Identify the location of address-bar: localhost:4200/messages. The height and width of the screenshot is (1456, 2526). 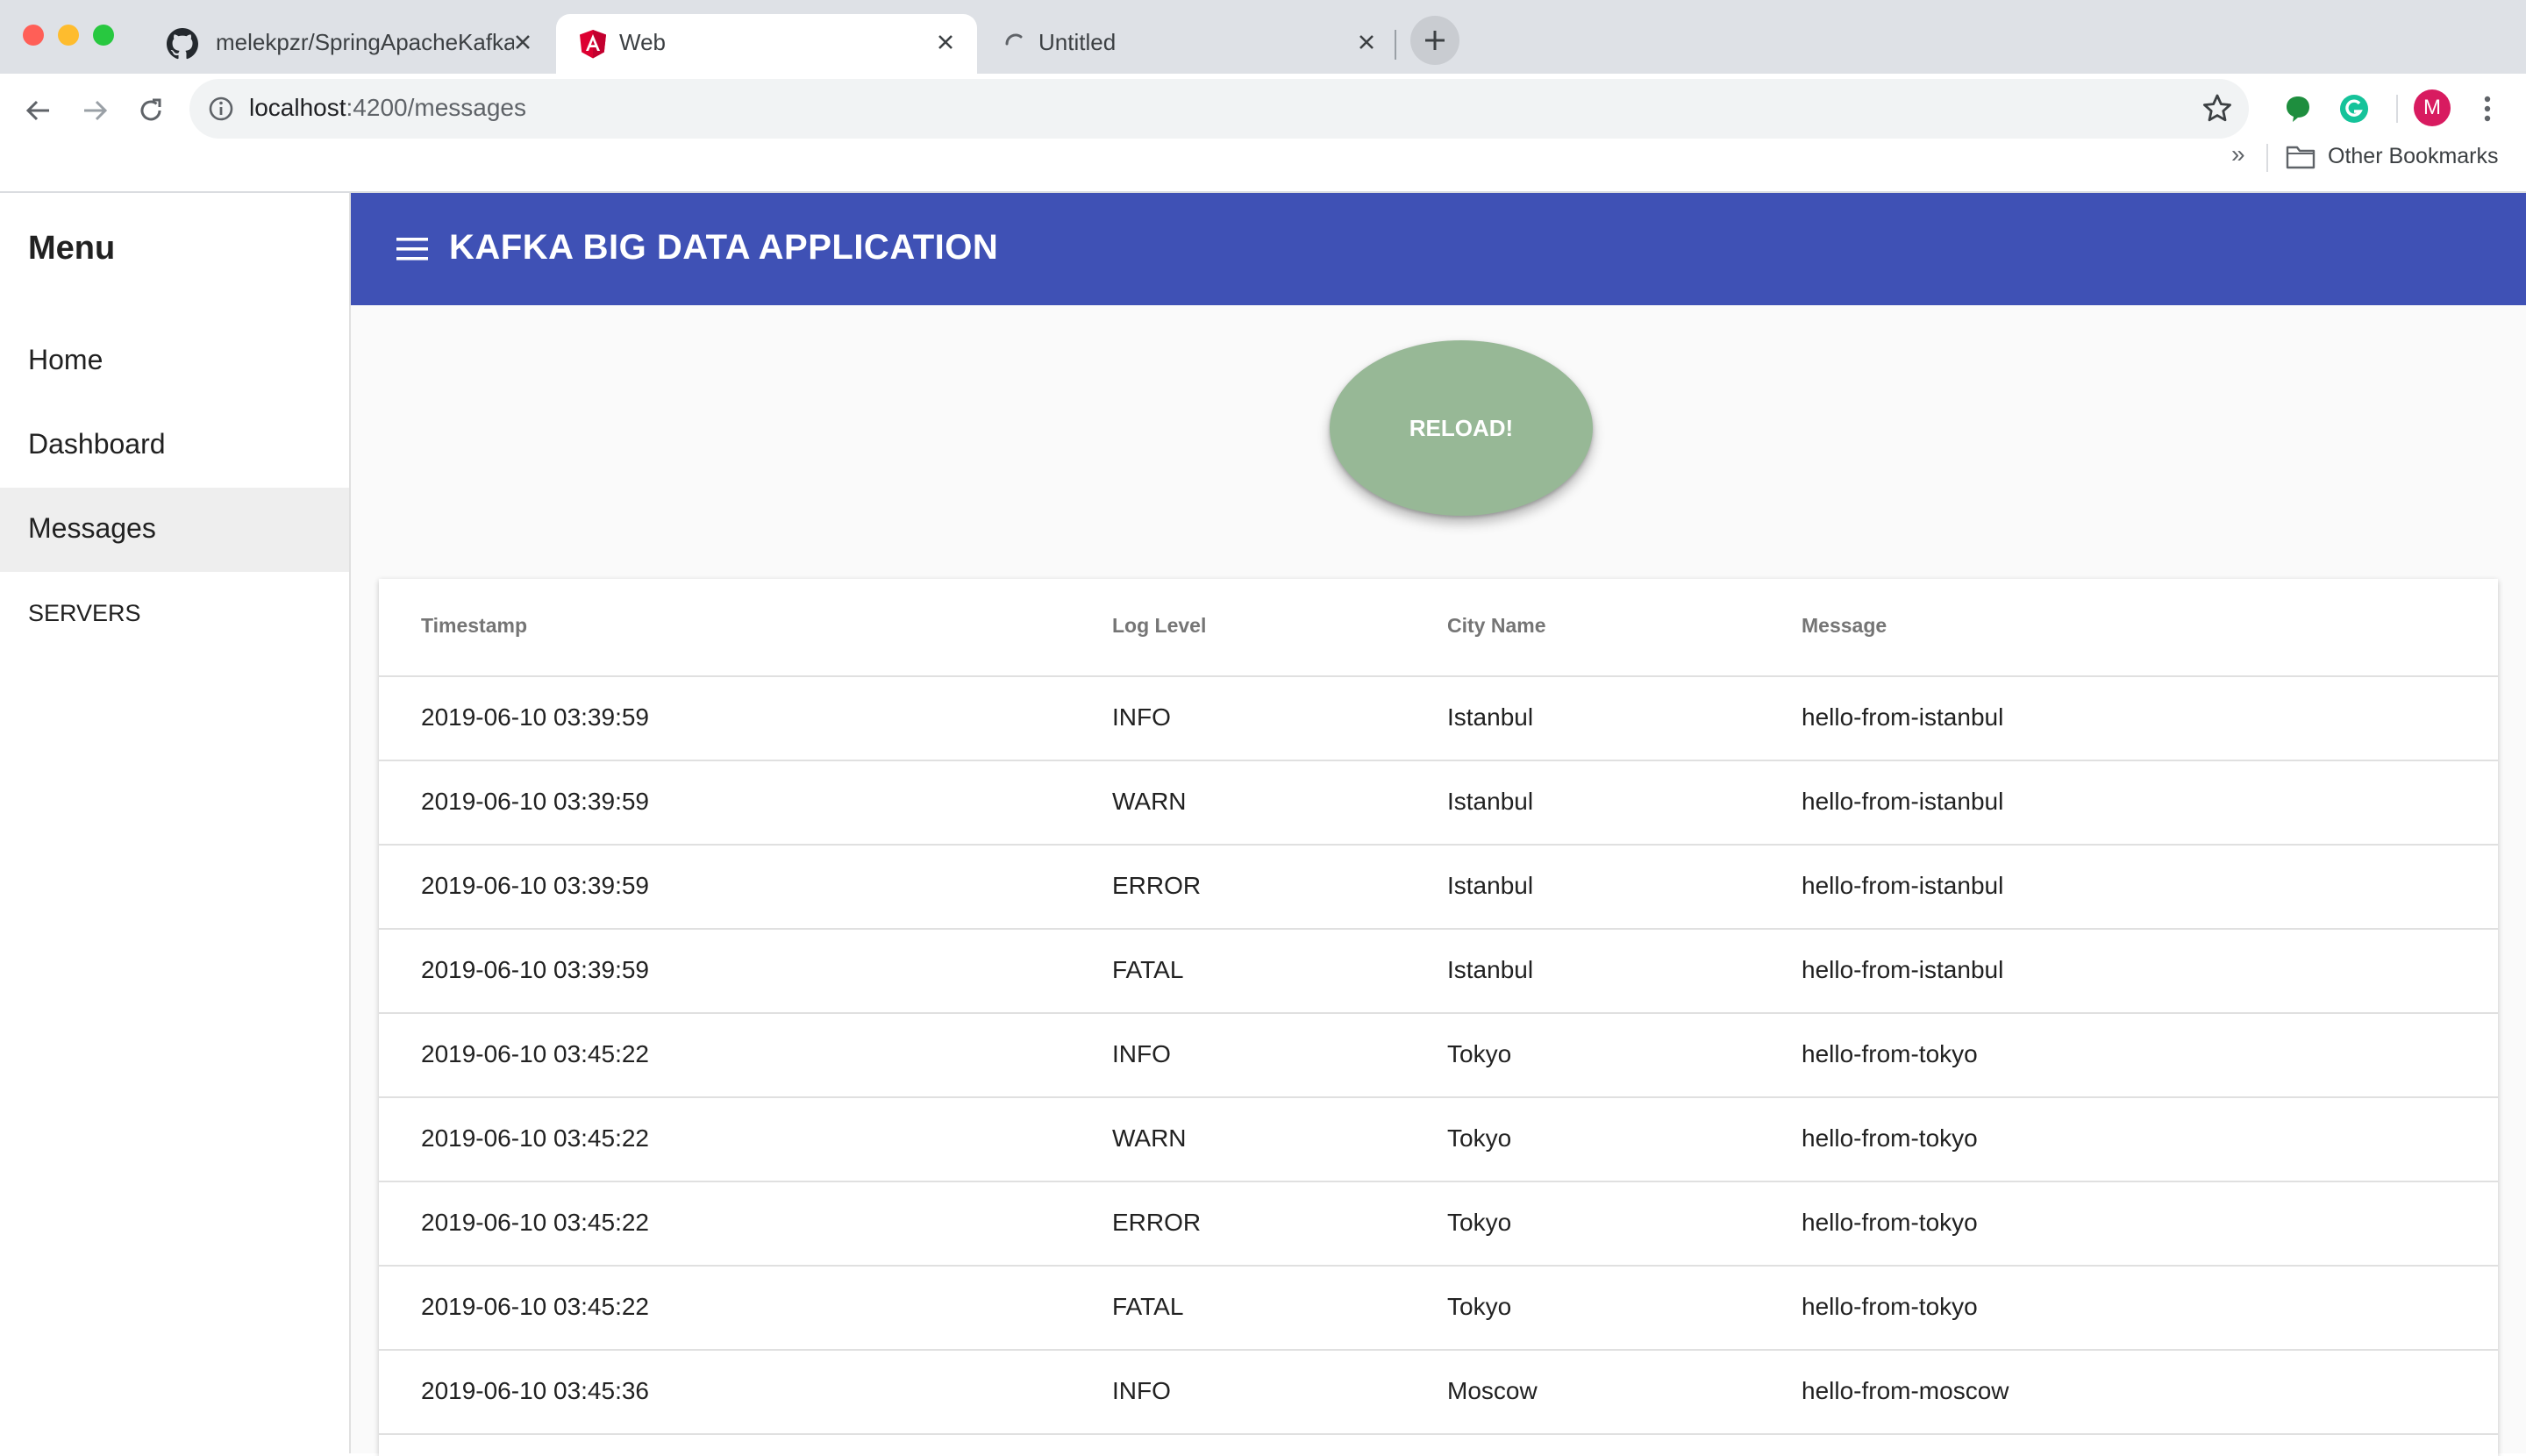
(1219, 109).